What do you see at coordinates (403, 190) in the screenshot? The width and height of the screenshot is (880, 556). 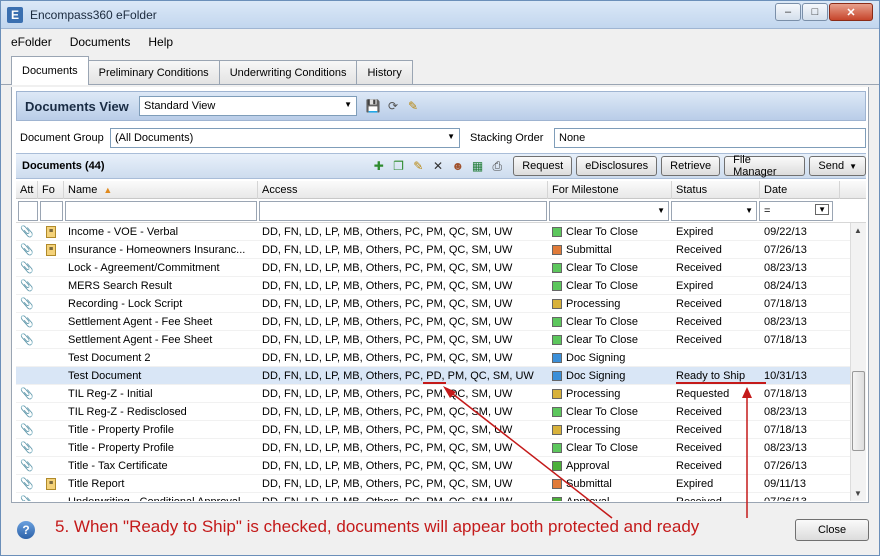 I see `column-access: Access` at bounding box center [403, 190].